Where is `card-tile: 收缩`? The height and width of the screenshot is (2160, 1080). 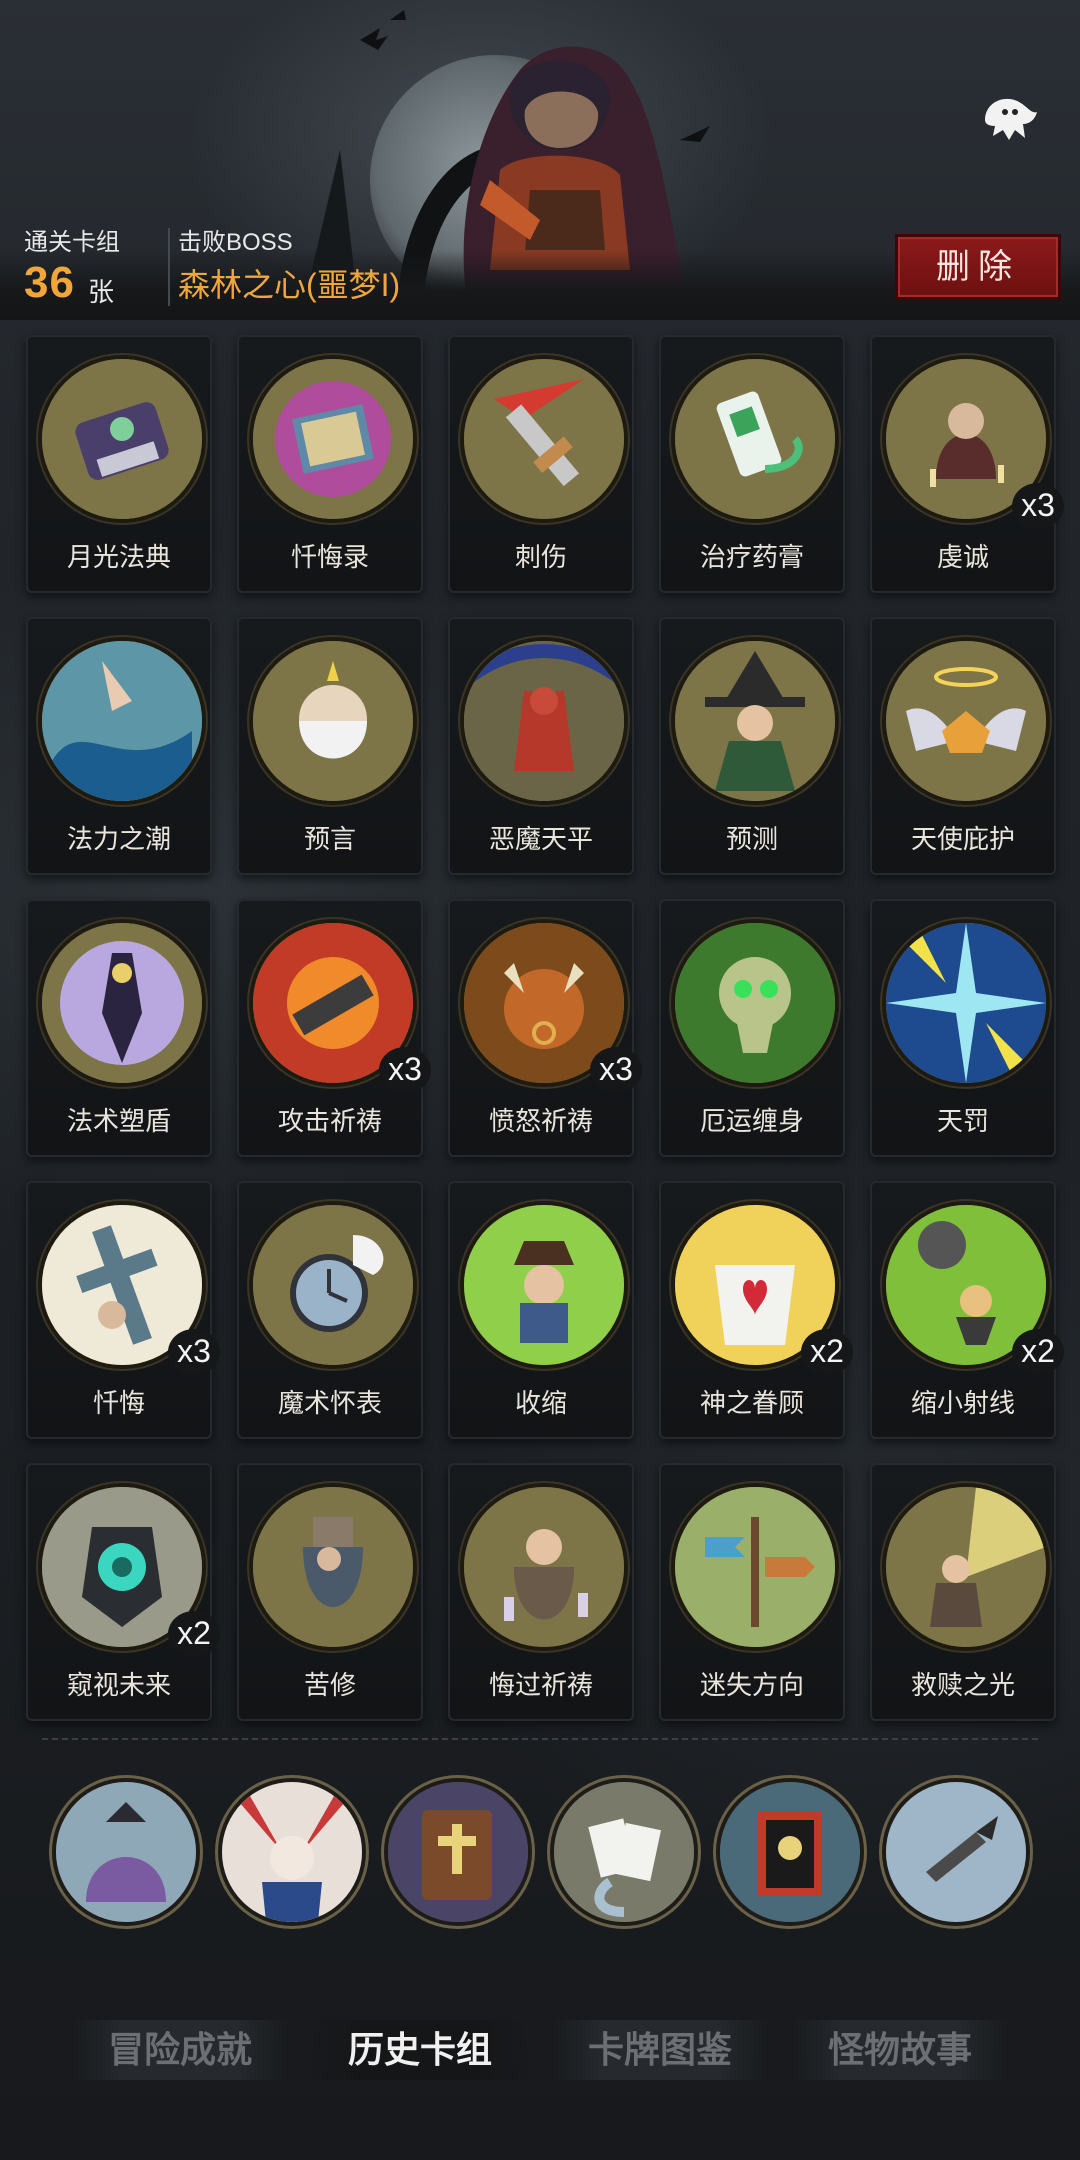
card-tile: 收缩 is located at coordinates (541, 1310).